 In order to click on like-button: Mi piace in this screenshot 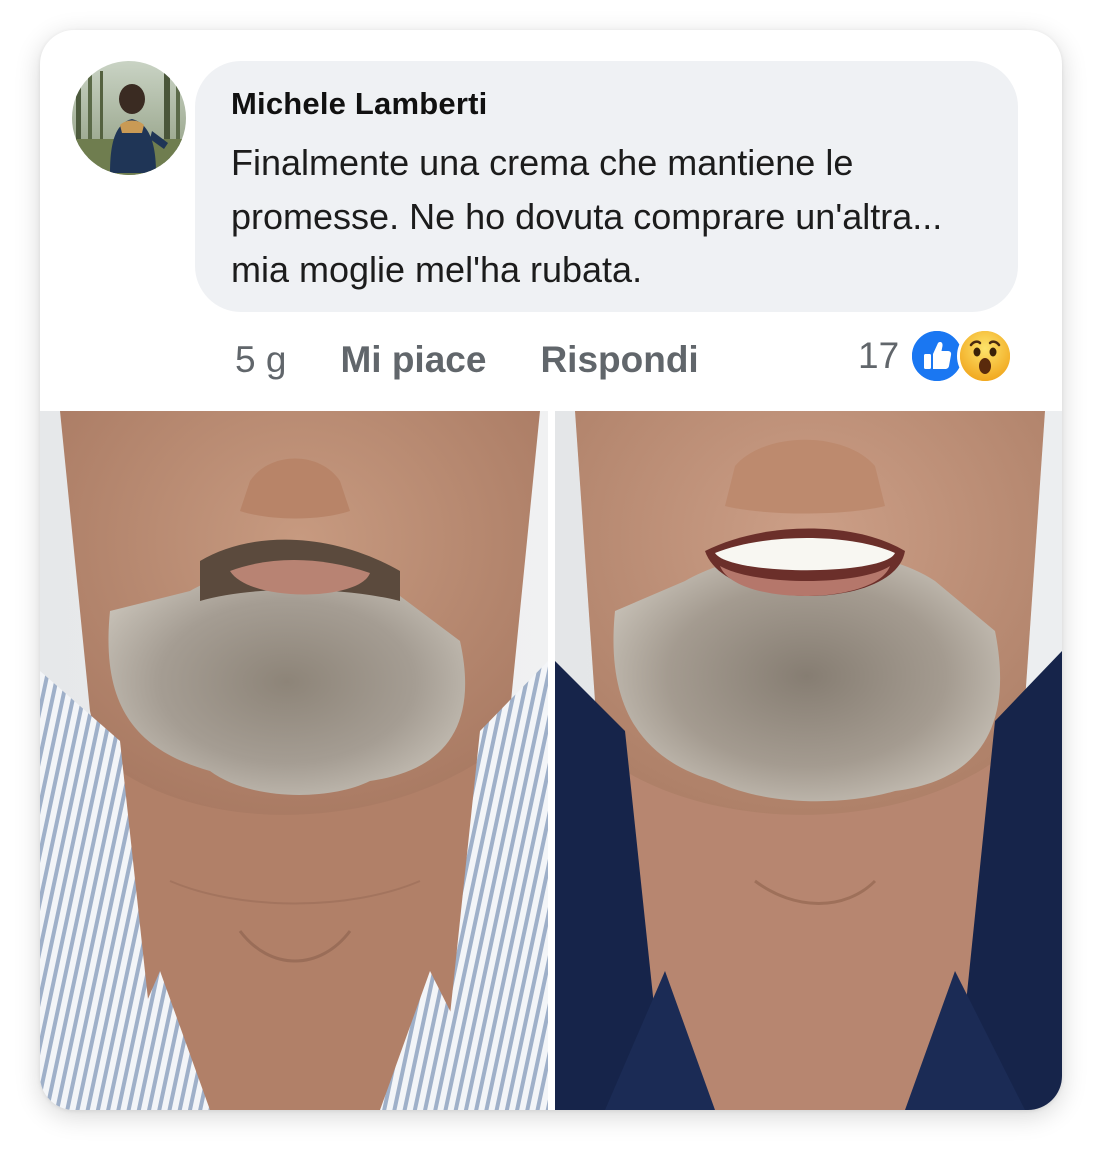, I will do `click(413, 360)`.